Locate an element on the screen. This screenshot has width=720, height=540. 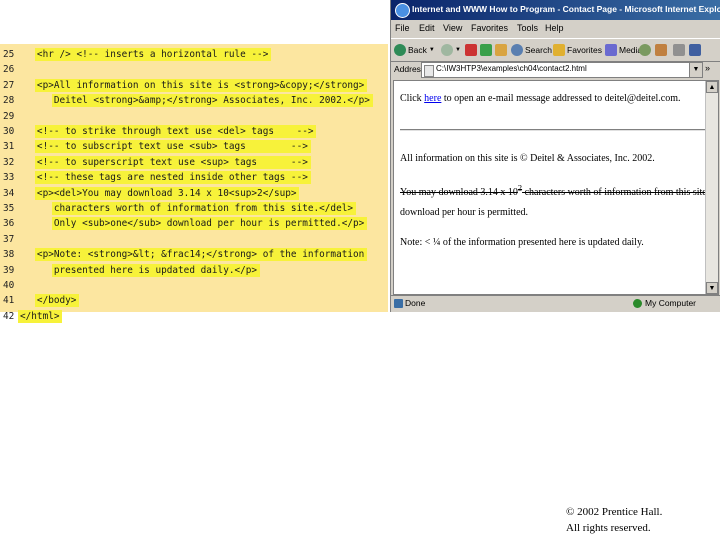
code-line: 40 is located at coordinates (194, 285).